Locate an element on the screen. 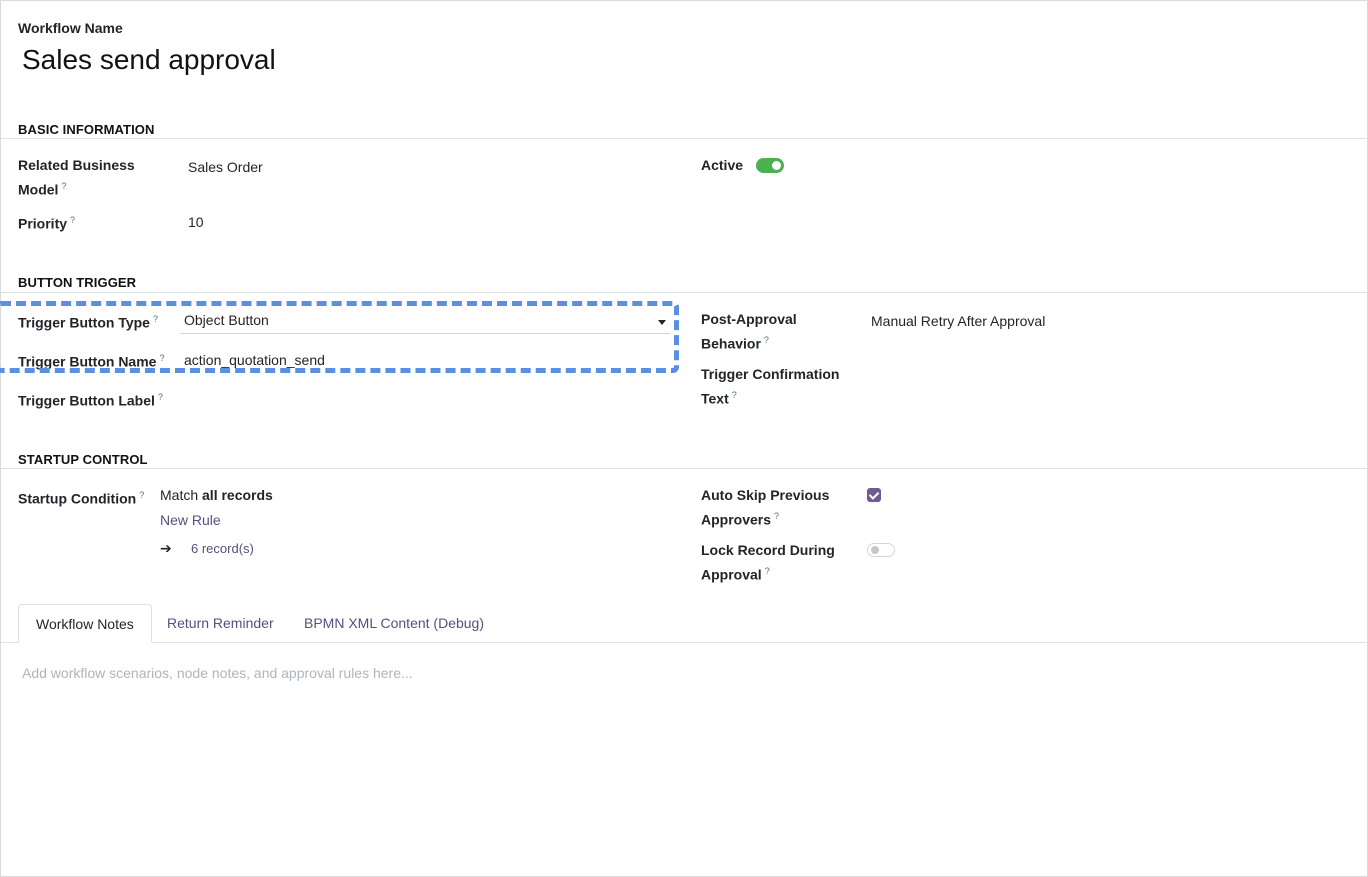 Image resolution: width=1368 pixels, height=877 pixels. active-label: Active is located at coordinates (722, 165).